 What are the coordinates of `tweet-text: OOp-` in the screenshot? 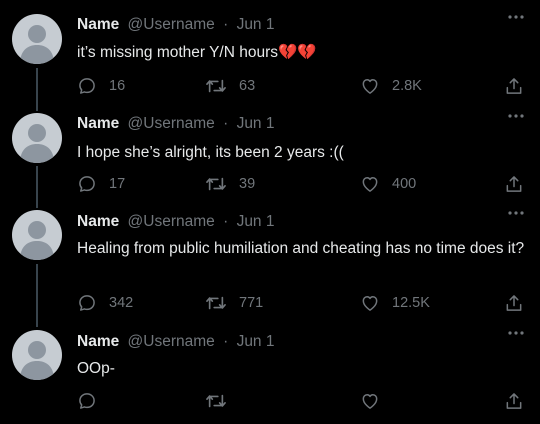 It's located at (96, 368).